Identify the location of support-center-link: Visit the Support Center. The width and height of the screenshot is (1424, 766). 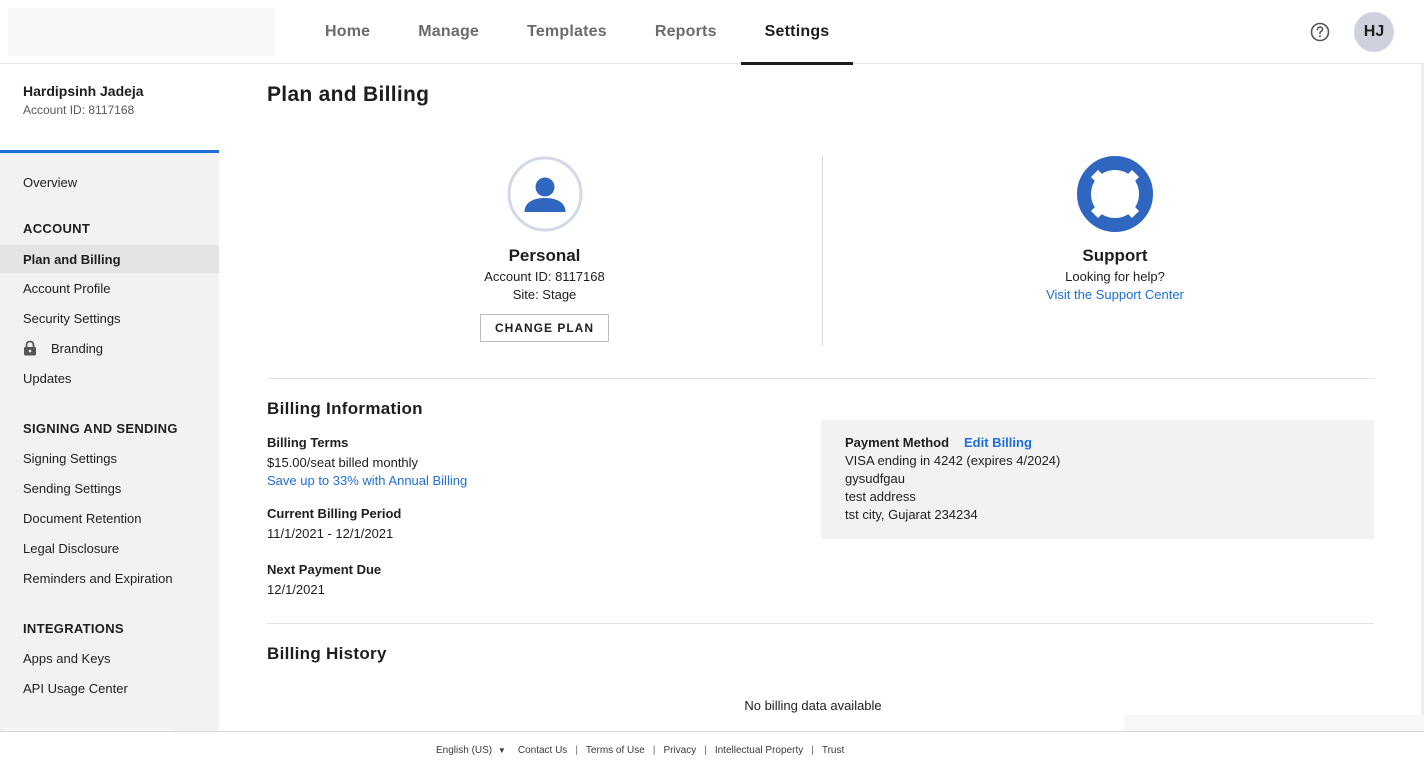
(1115, 294).